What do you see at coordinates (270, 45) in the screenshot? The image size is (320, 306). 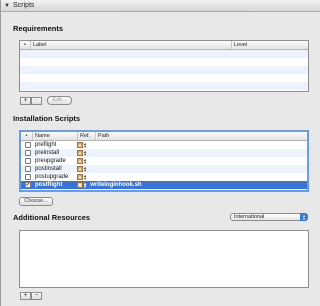 I see `level-column-header: Level` at bounding box center [270, 45].